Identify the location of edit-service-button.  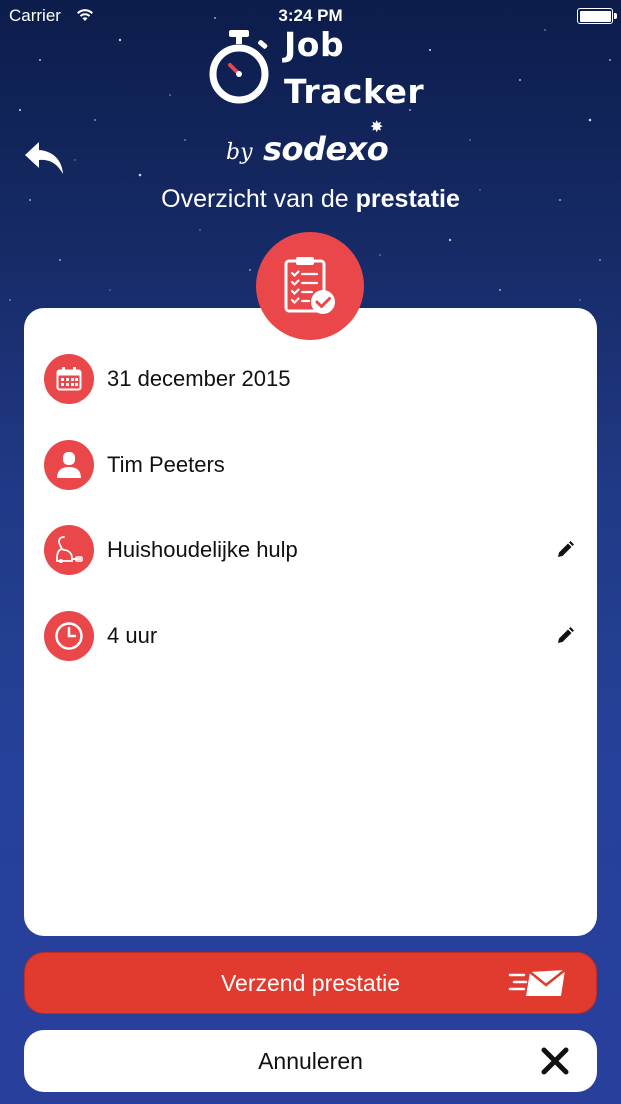
(565, 550).